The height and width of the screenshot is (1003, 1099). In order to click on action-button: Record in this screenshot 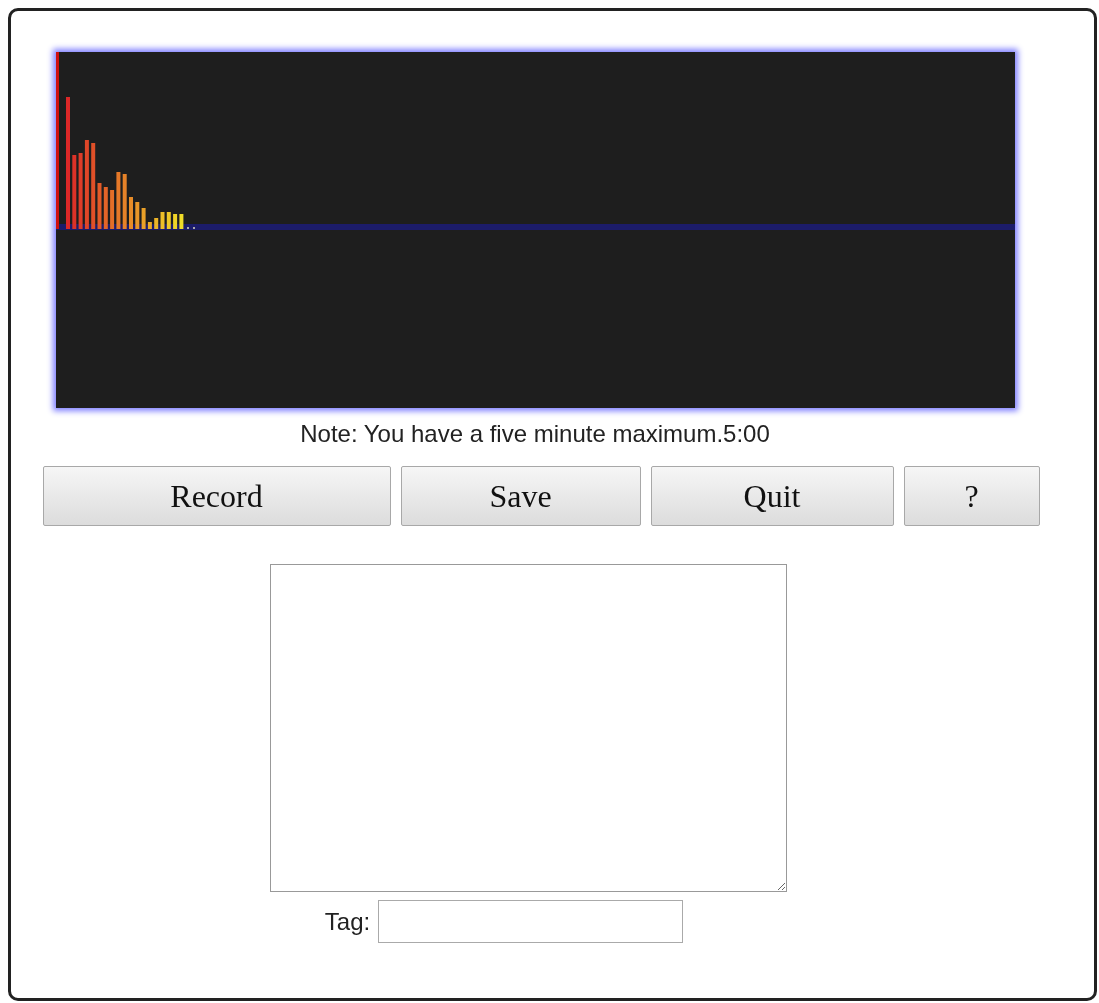, I will do `click(216, 496)`.